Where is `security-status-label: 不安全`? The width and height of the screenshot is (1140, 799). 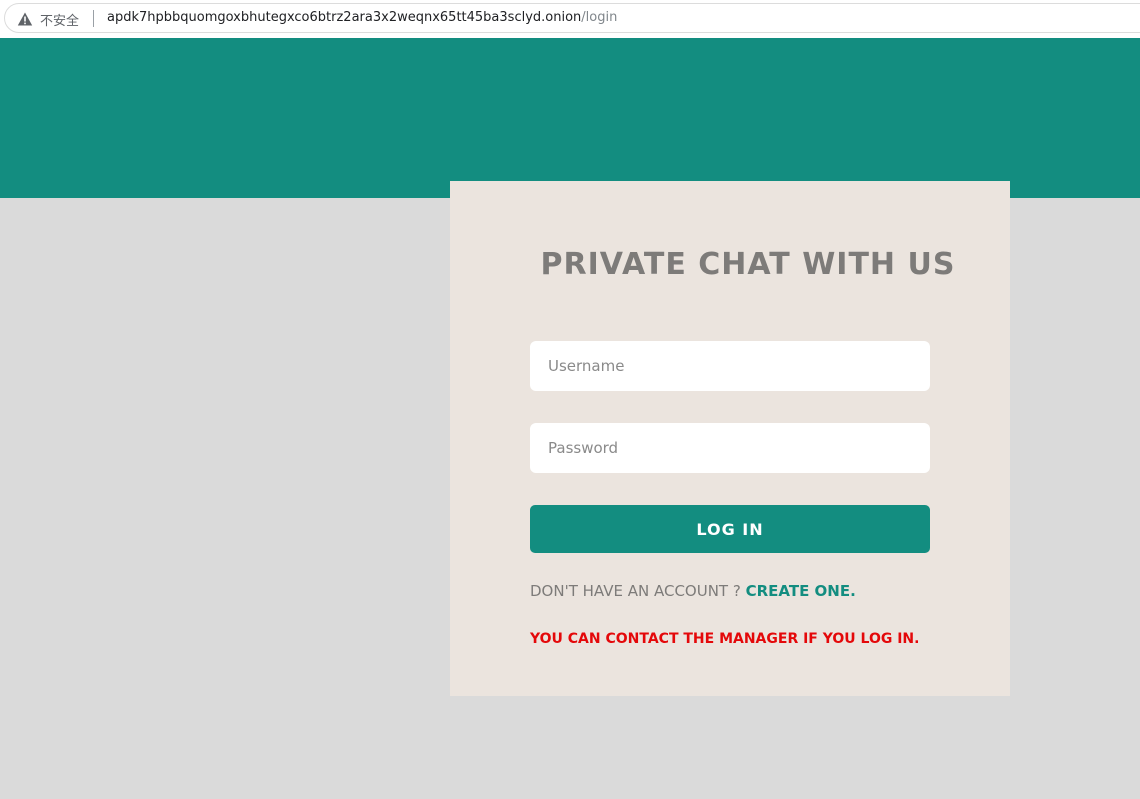 security-status-label: 不安全 is located at coordinates (59, 19).